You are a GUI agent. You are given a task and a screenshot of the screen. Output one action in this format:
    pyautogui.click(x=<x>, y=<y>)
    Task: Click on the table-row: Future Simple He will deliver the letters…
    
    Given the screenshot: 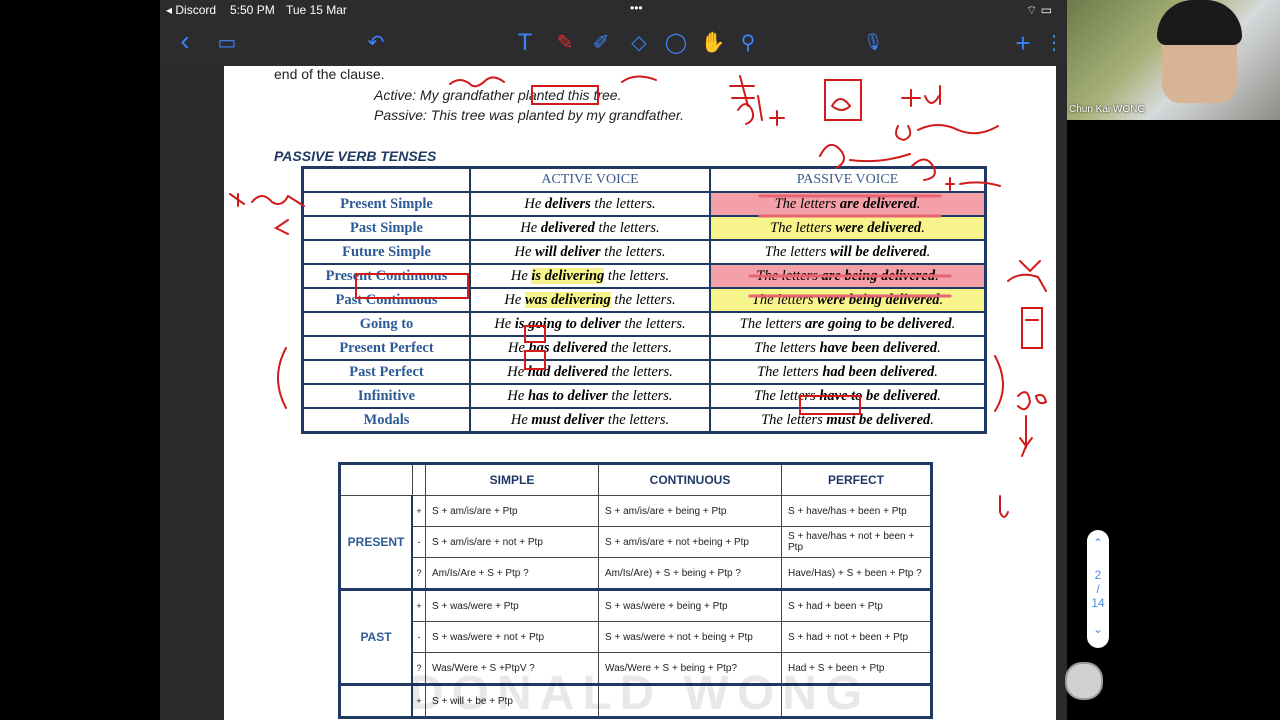 What is the action you would take?
    pyautogui.click(x=644, y=252)
    